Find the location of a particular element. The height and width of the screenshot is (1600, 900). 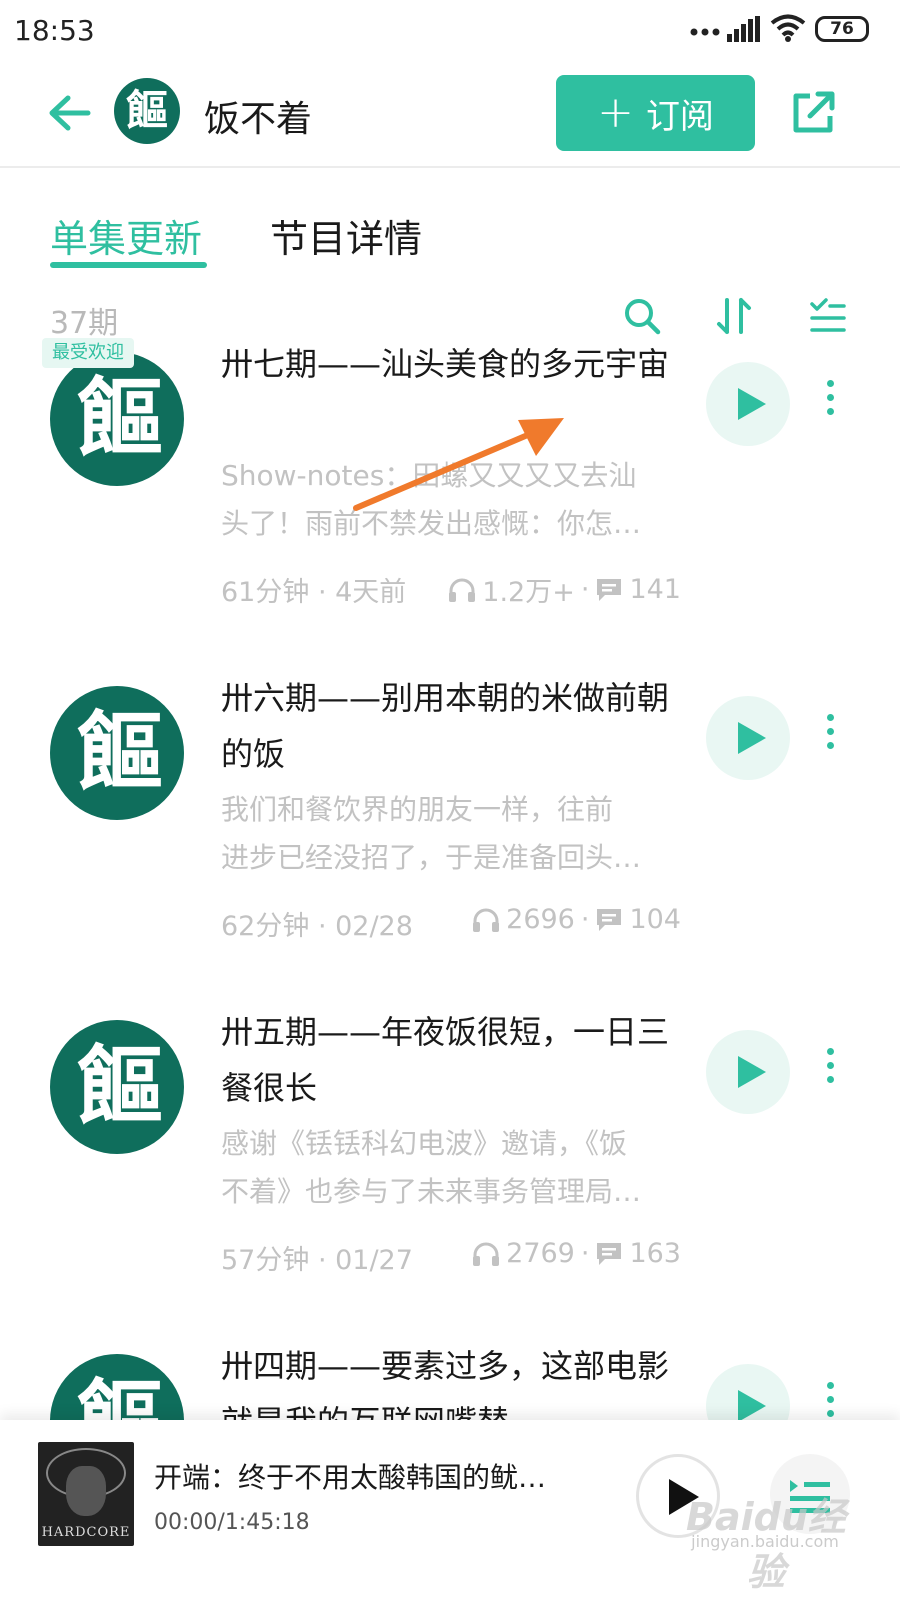

battery-indicator: 76 is located at coordinates (842, 29).